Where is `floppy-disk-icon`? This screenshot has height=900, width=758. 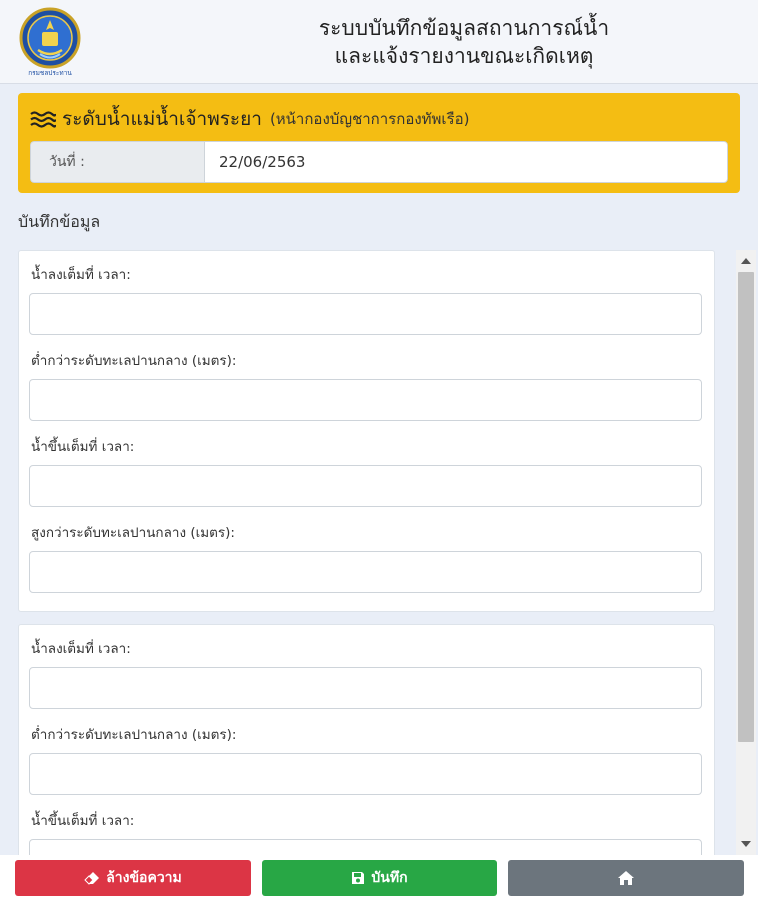 floppy-disk-icon is located at coordinates (358, 878).